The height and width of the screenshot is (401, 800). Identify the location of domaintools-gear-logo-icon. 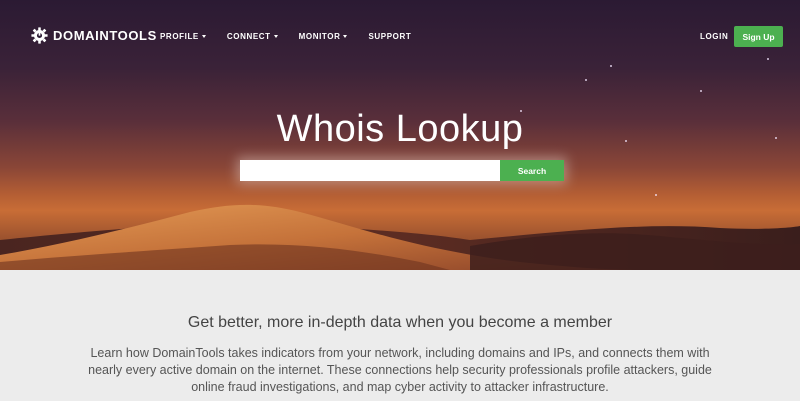
(39, 35).